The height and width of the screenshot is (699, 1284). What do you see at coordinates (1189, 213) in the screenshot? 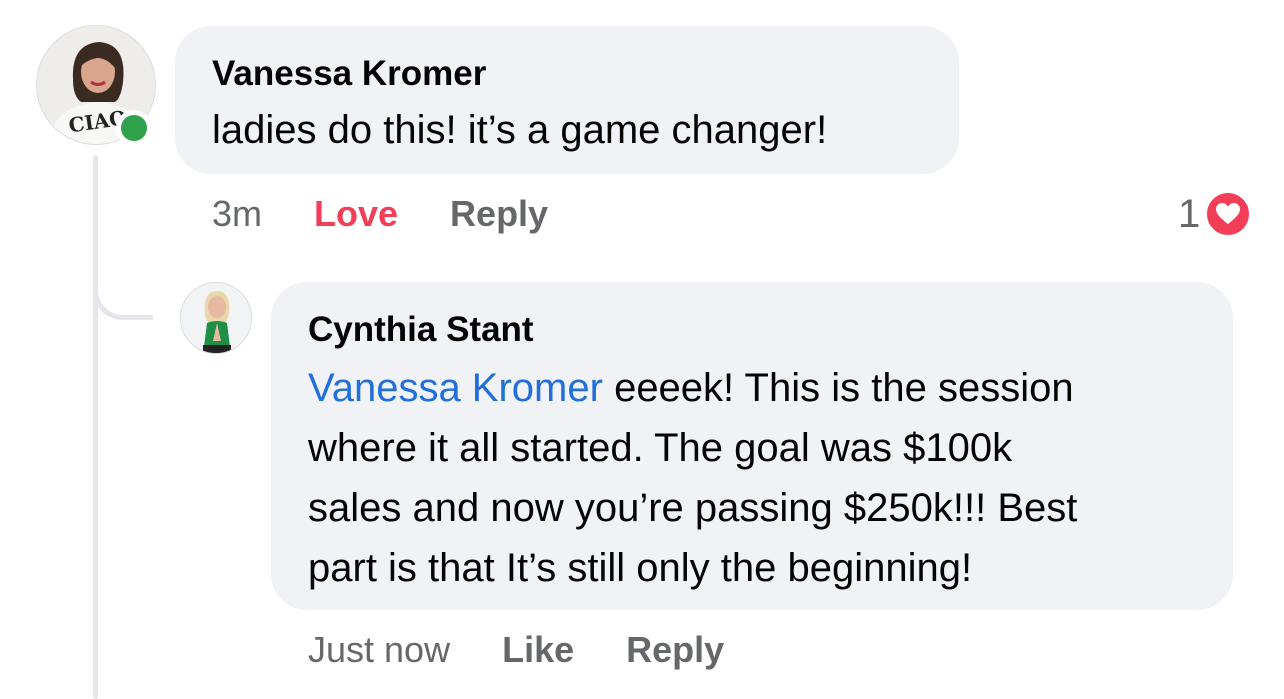
I see `reaction-count: 1` at bounding box center [1189, 213].